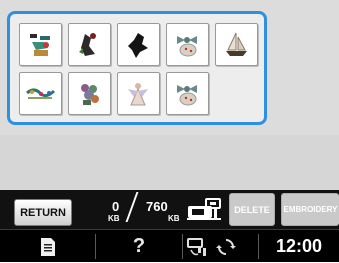  What do you see at coordinates (157, 206) in the screenshot?
I see `total-memory-value: 760` at bounding box center [157, 206].